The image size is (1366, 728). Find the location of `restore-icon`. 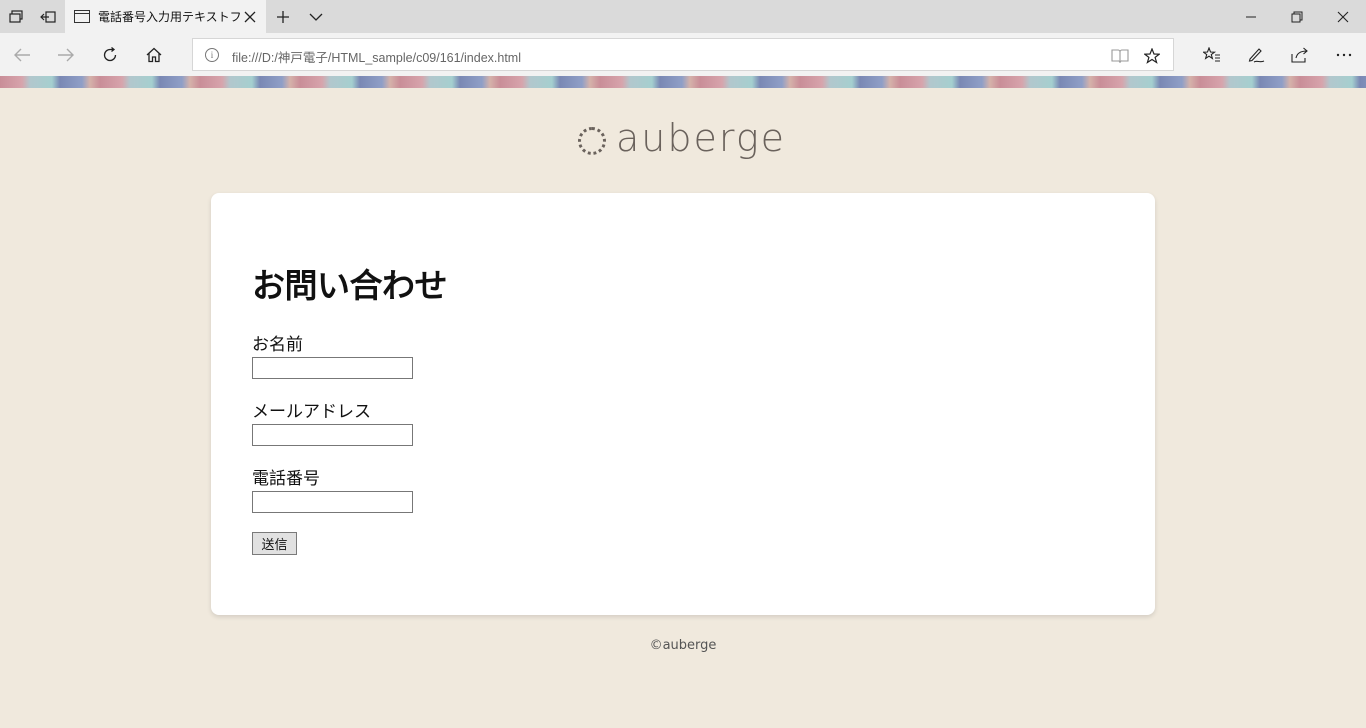

restore-icon is located at coordinates (1297, 16).